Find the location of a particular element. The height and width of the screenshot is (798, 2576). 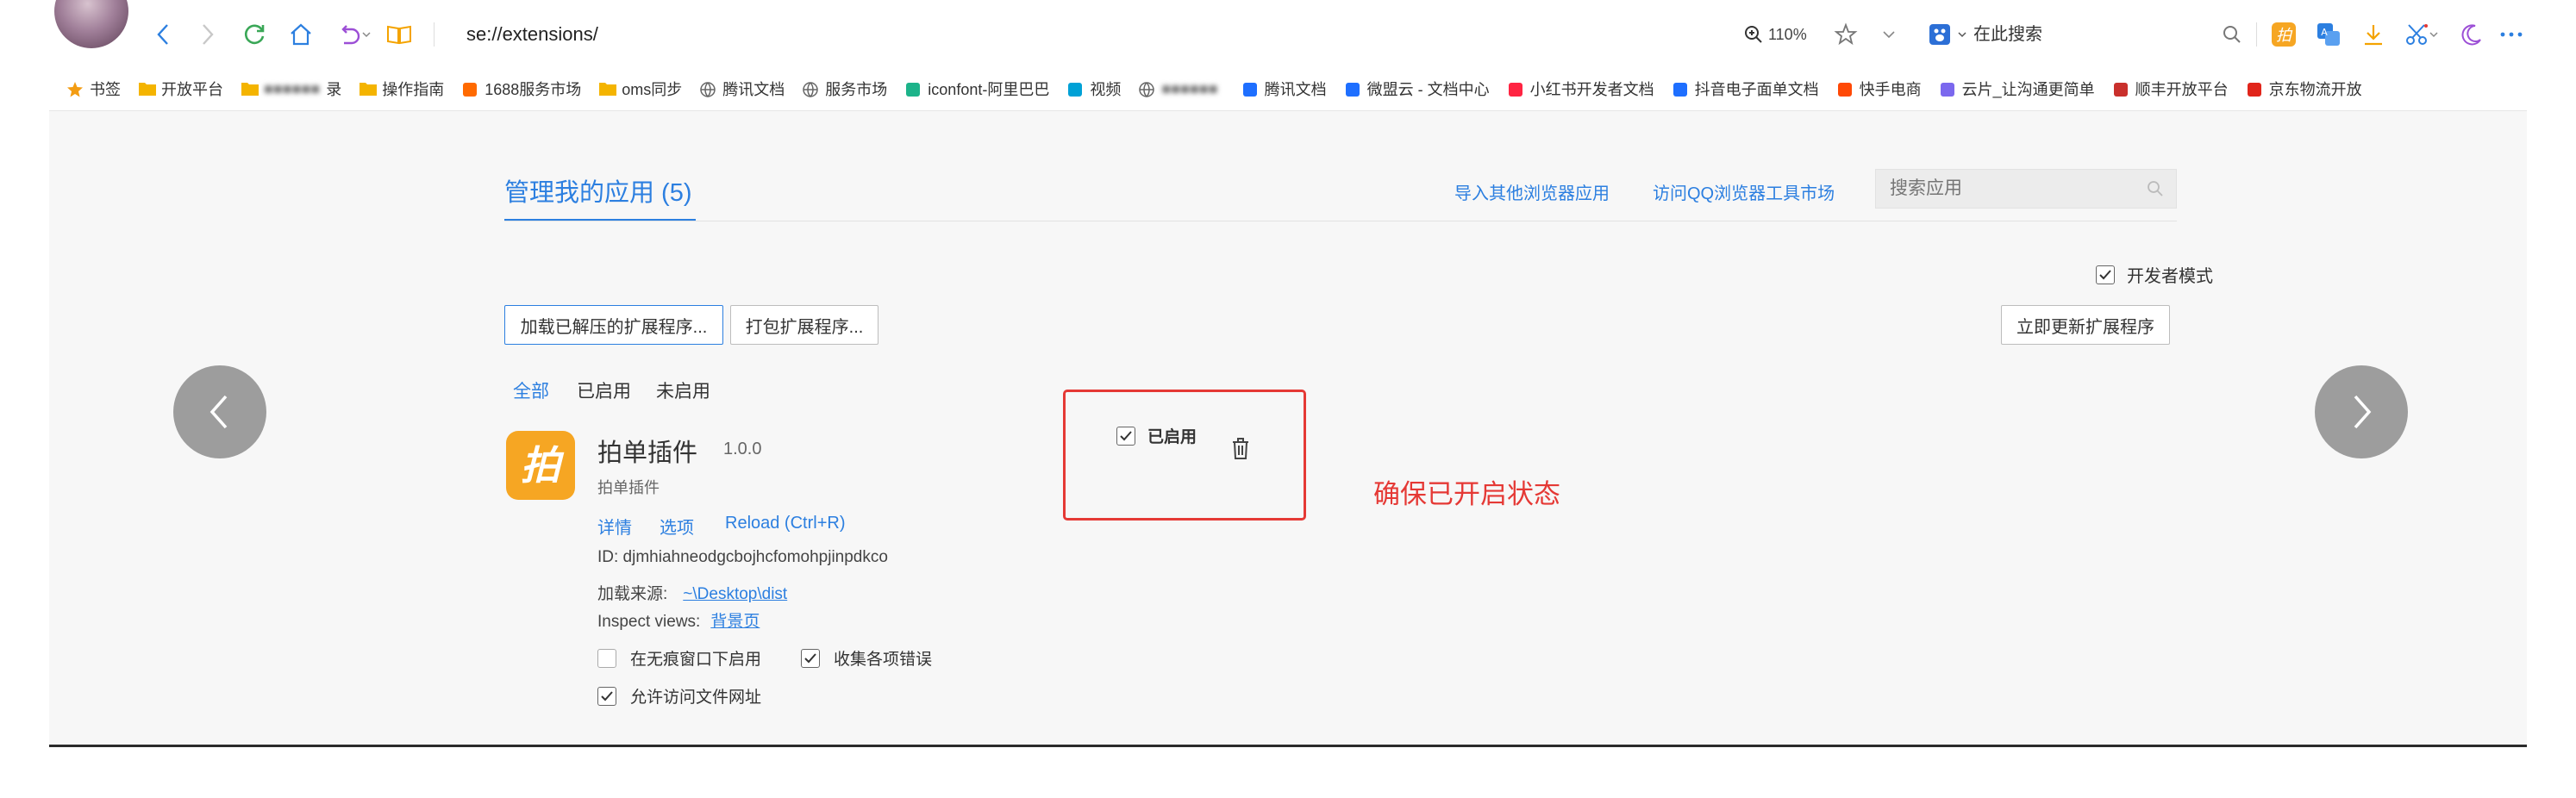

bookmark-item: 书签 is located at coordinates (93, 89).